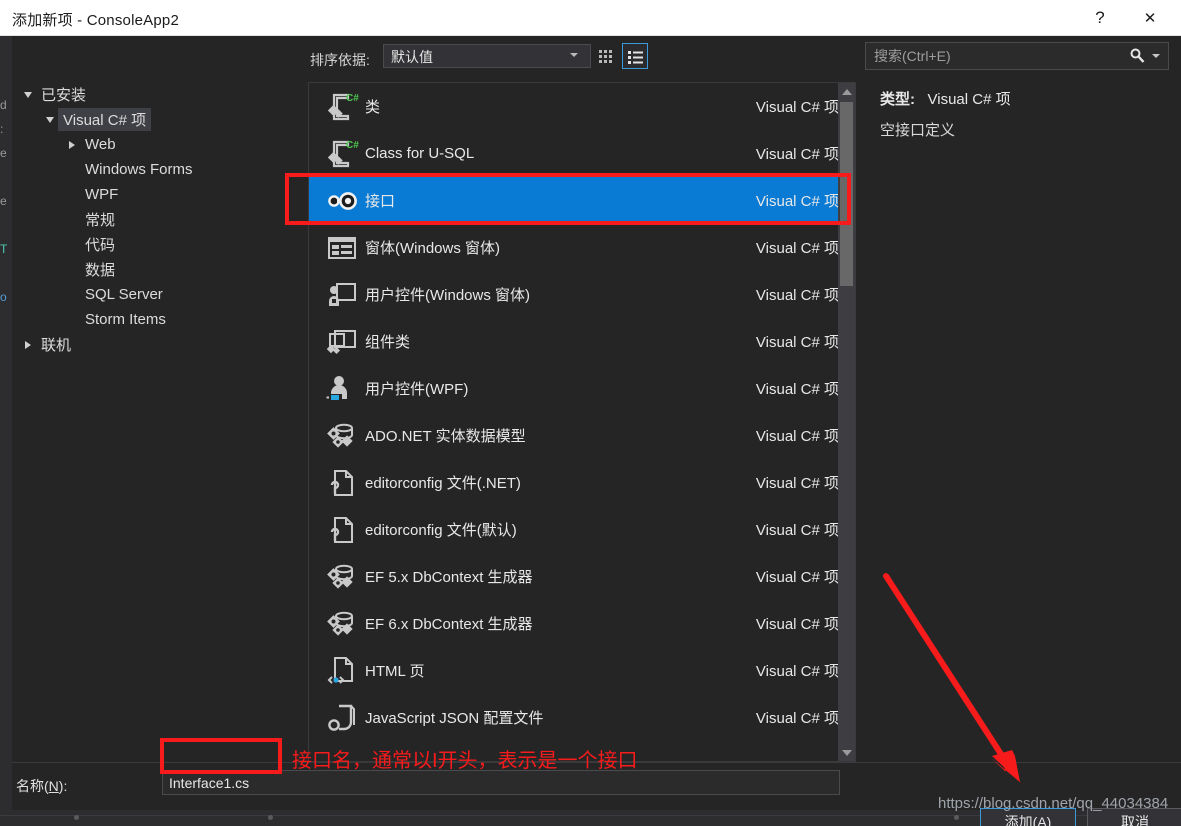 This screenshot has width=1181, height=826. I want to click on list-item: 组件类 Visual C# 项, so click(582, 341).